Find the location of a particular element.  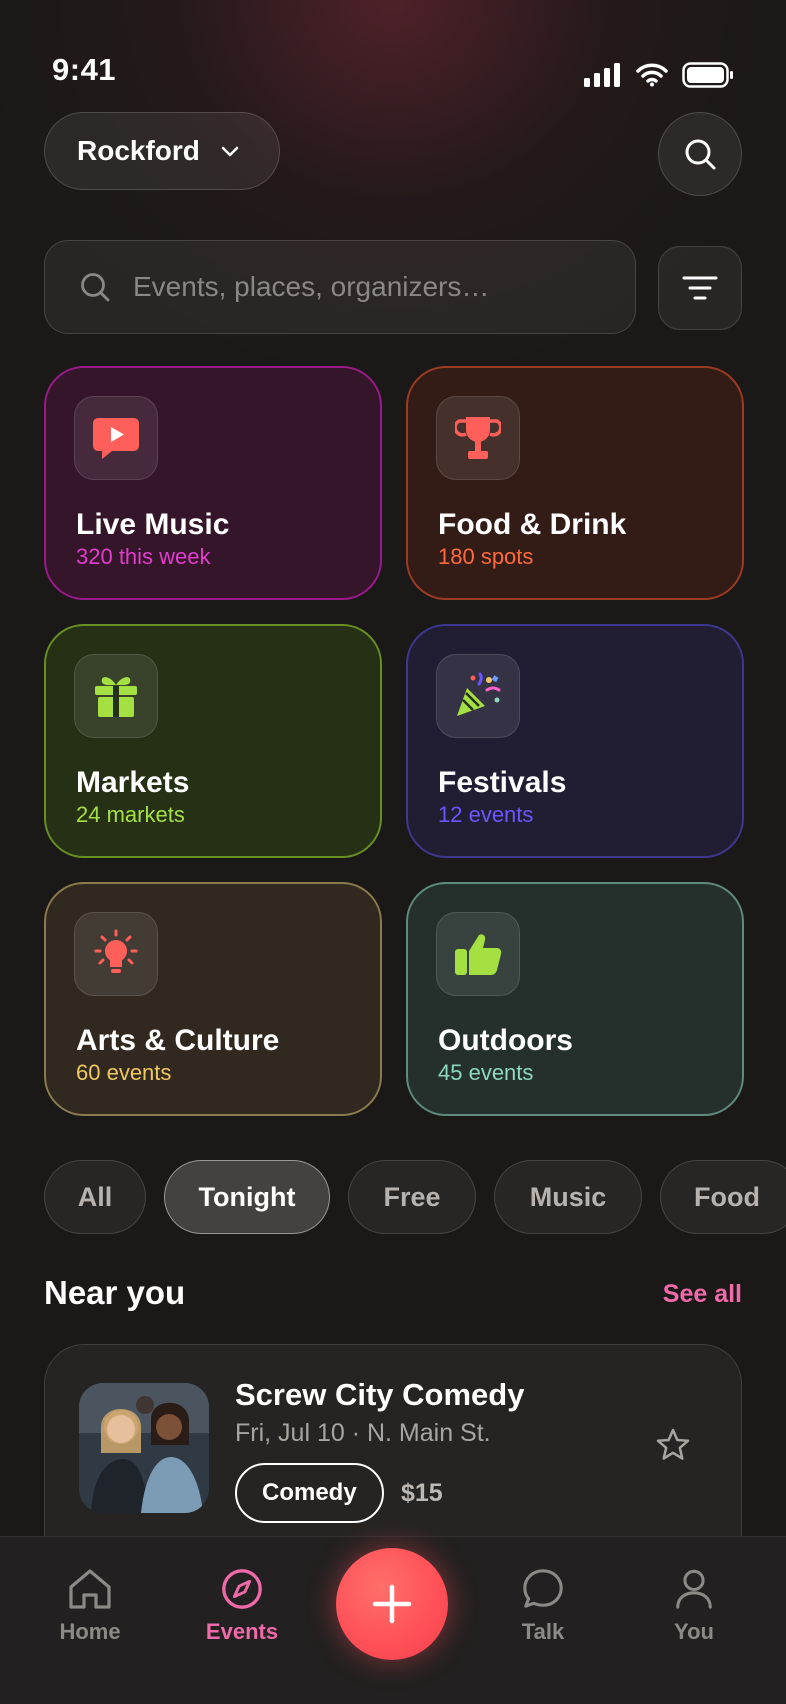

signal-icon is located at coordinates (602, 75).